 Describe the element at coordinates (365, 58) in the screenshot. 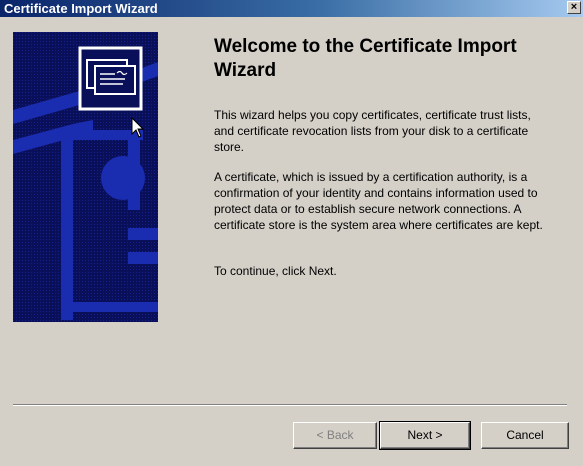

I see `page-title: Welcome to the Certificate Import Wizard` at that location.